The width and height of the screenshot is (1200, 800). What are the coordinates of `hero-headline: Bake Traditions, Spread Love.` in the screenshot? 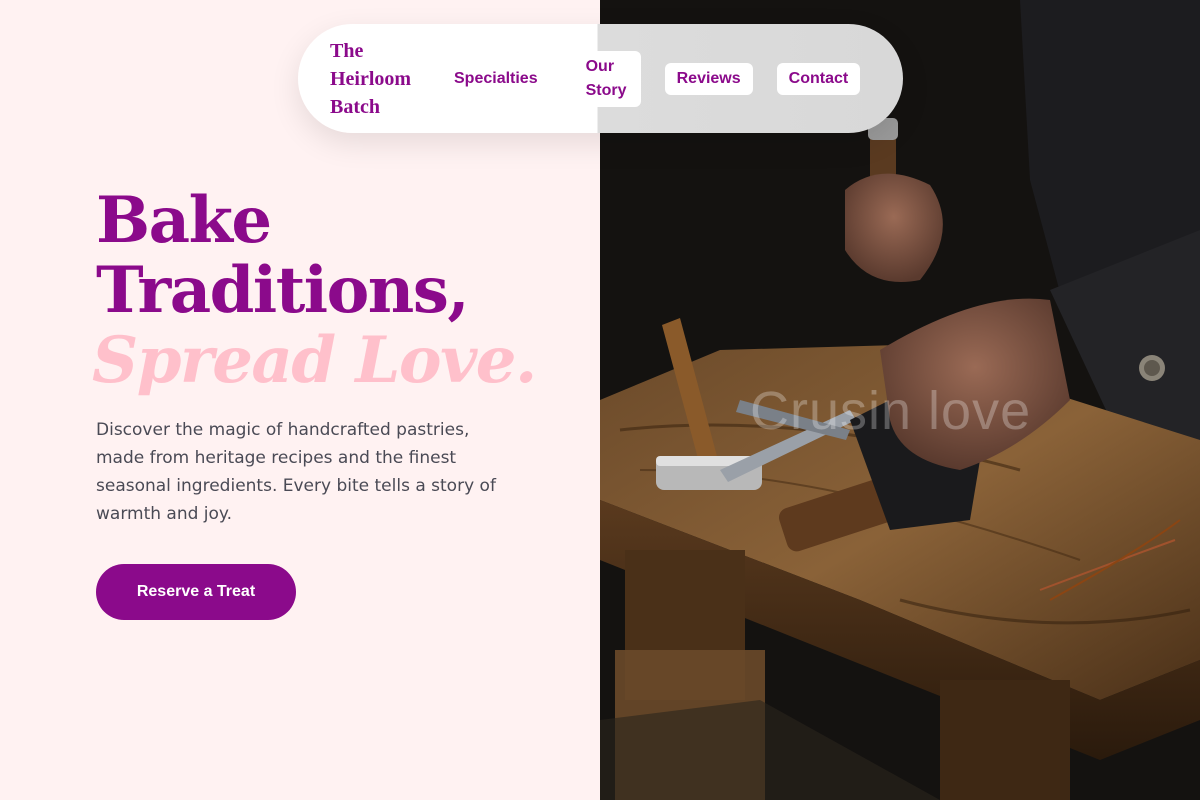 It's located at (334, 289).